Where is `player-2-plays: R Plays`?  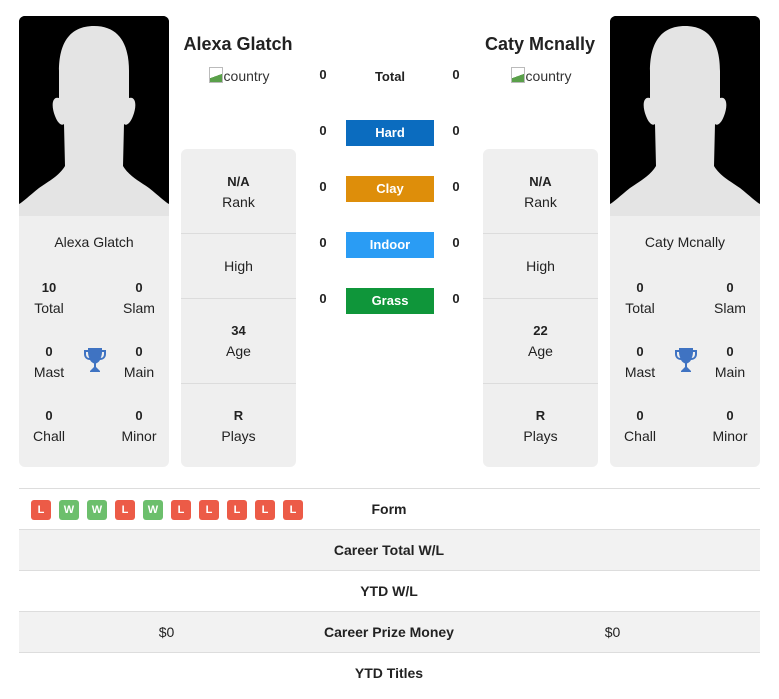
player-2-plays: R Plays is located at coordinates (540, 426).